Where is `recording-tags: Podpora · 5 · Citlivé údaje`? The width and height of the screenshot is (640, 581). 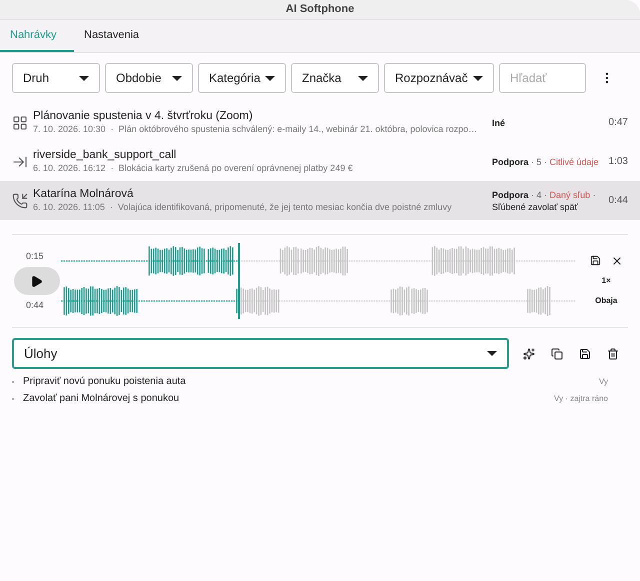
recording-tags: Podpora · 5 · Citlivé údaje is located at coordinates (548, 162).